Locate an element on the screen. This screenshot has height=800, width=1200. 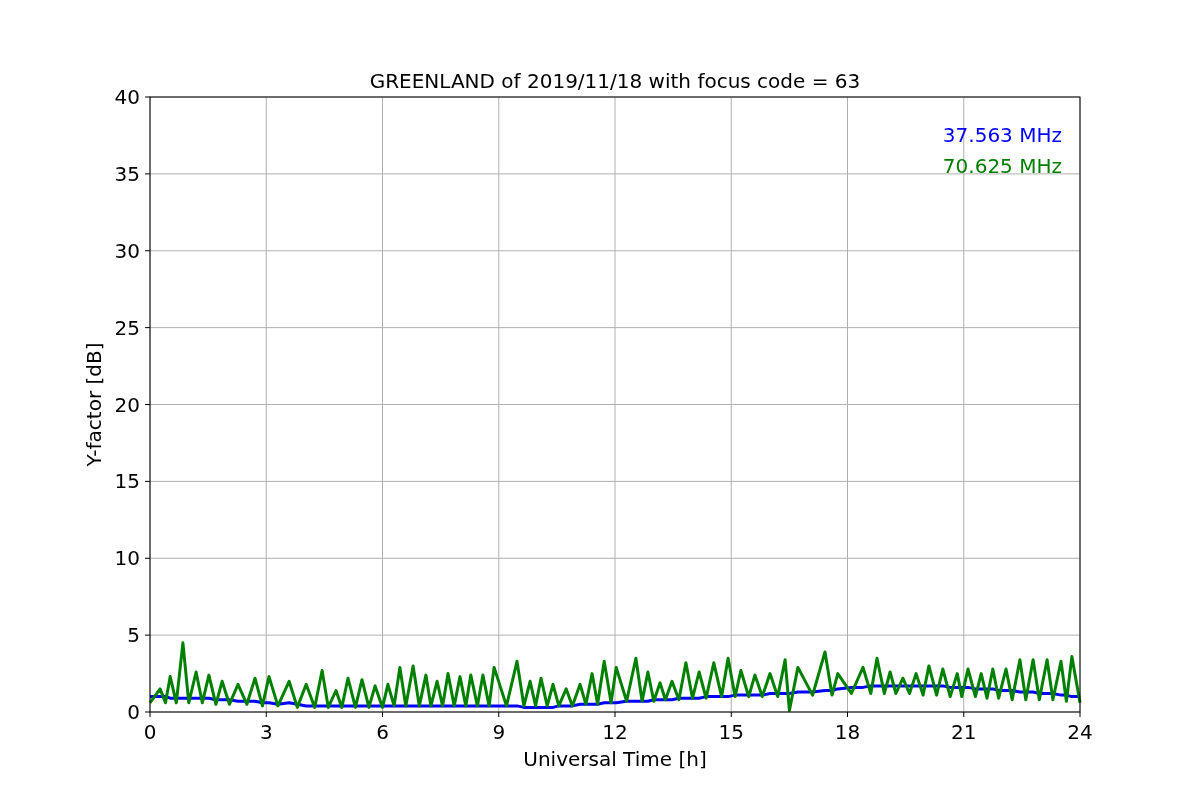
x-tick-label: 0 is located at coordinates (150, 732).